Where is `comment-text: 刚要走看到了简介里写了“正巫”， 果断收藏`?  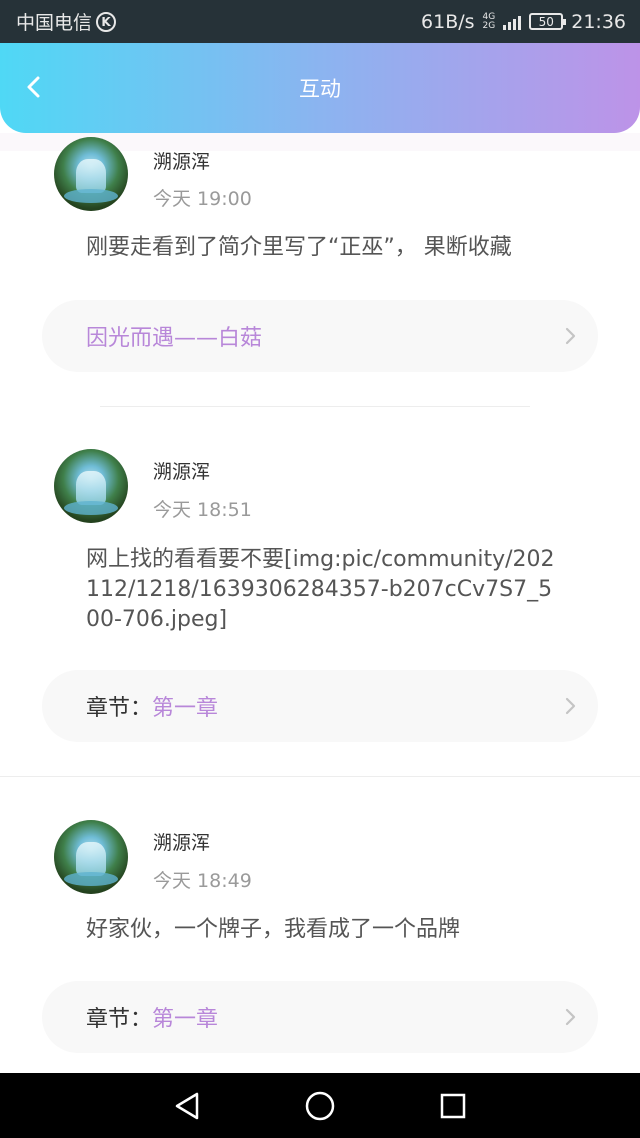
comment-text: 刚要走看到了简介里写了“正巫”， 果断收藏 is located at coordinates (299, 247).